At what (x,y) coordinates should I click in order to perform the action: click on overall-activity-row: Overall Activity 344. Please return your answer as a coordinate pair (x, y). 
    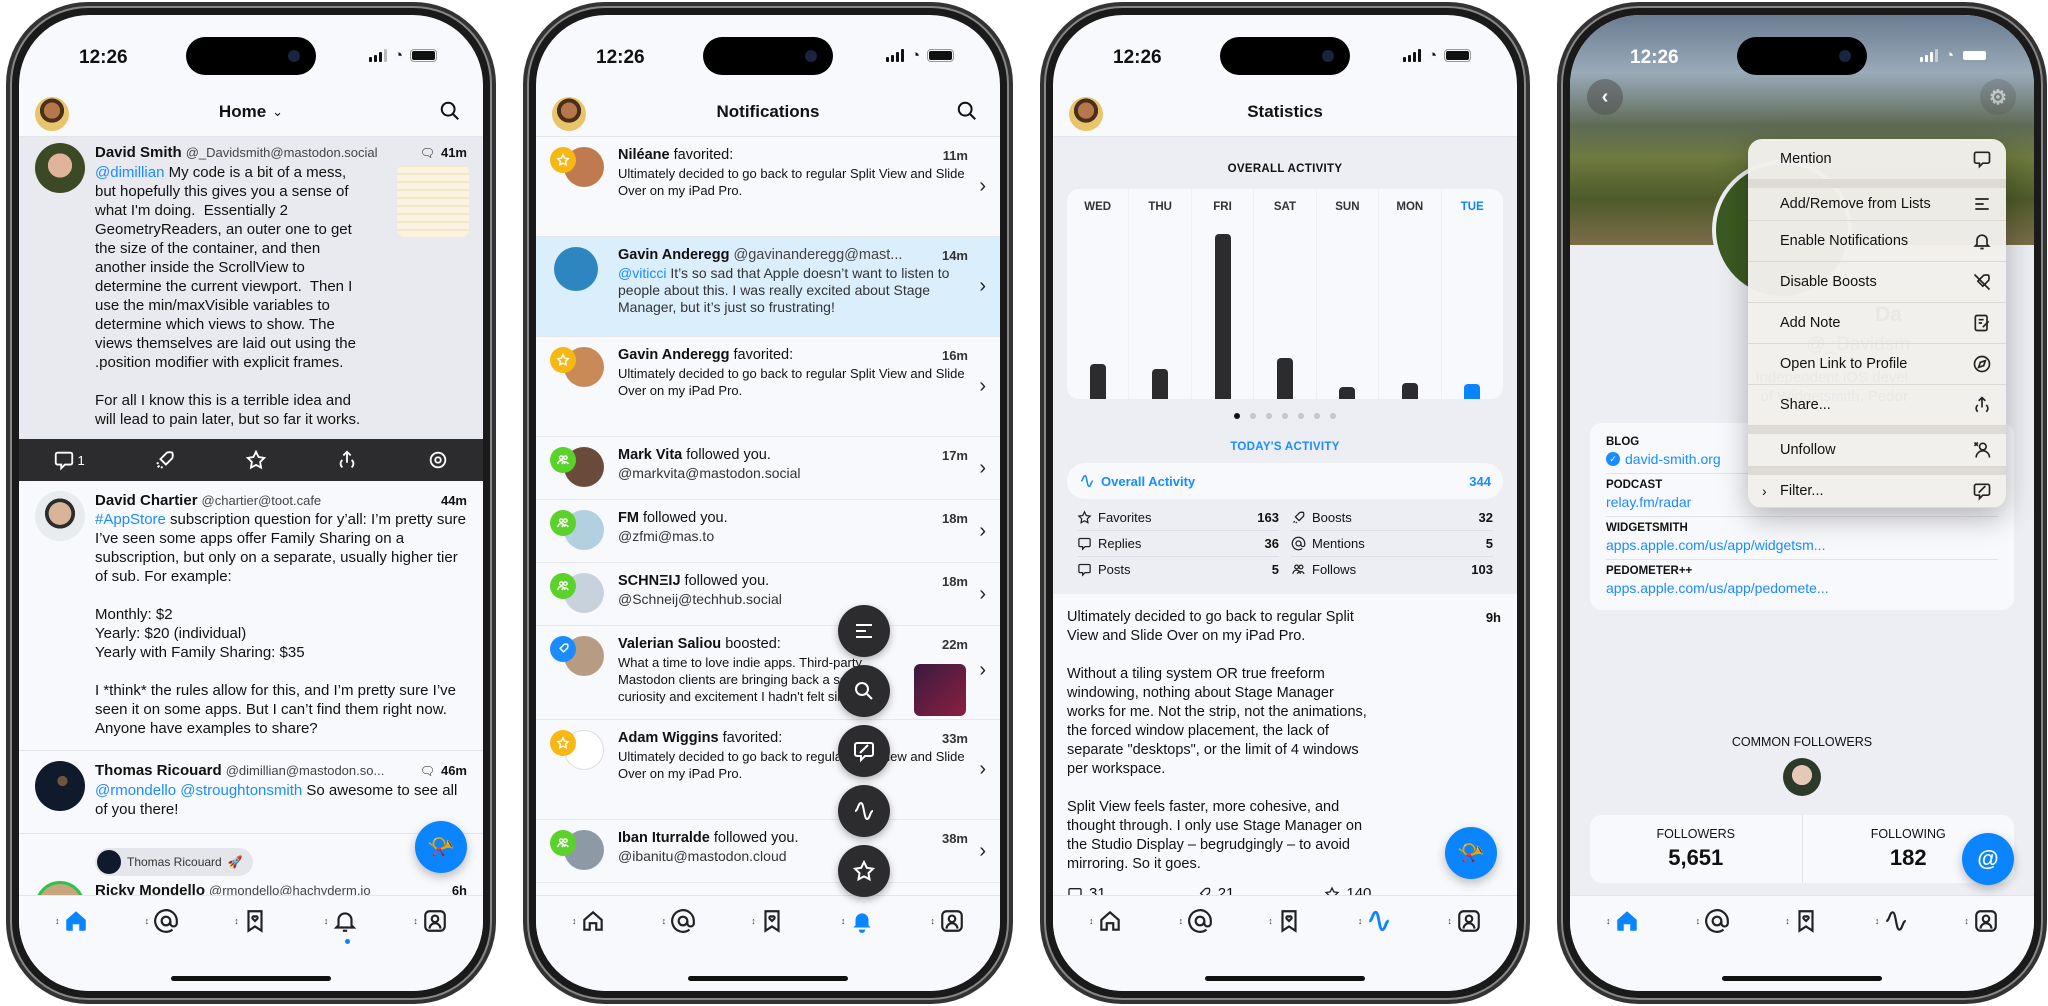
    Looking at the image, I should click on (1285, 481).